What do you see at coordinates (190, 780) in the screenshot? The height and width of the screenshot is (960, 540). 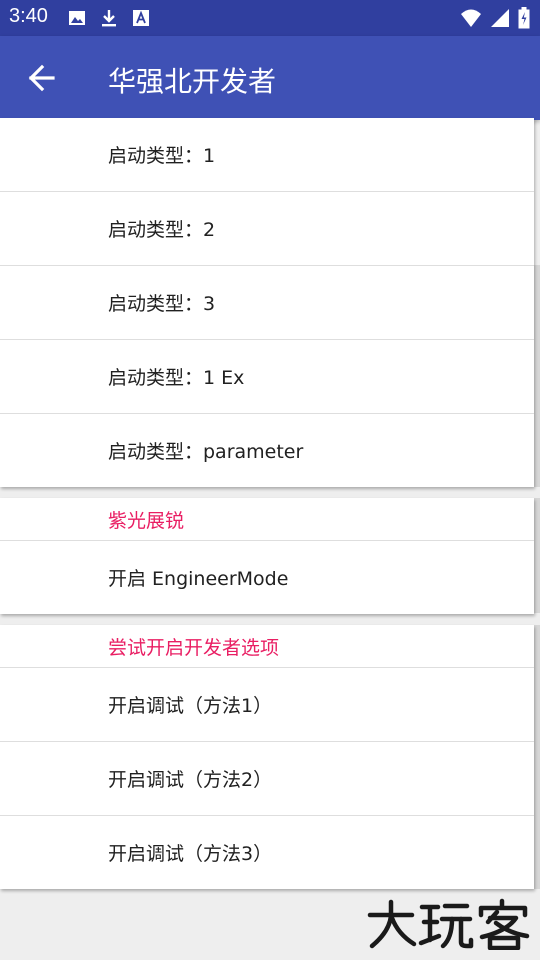 I see `list-item-label: 开启调试（方法2）` at bounding box center [190, 780].